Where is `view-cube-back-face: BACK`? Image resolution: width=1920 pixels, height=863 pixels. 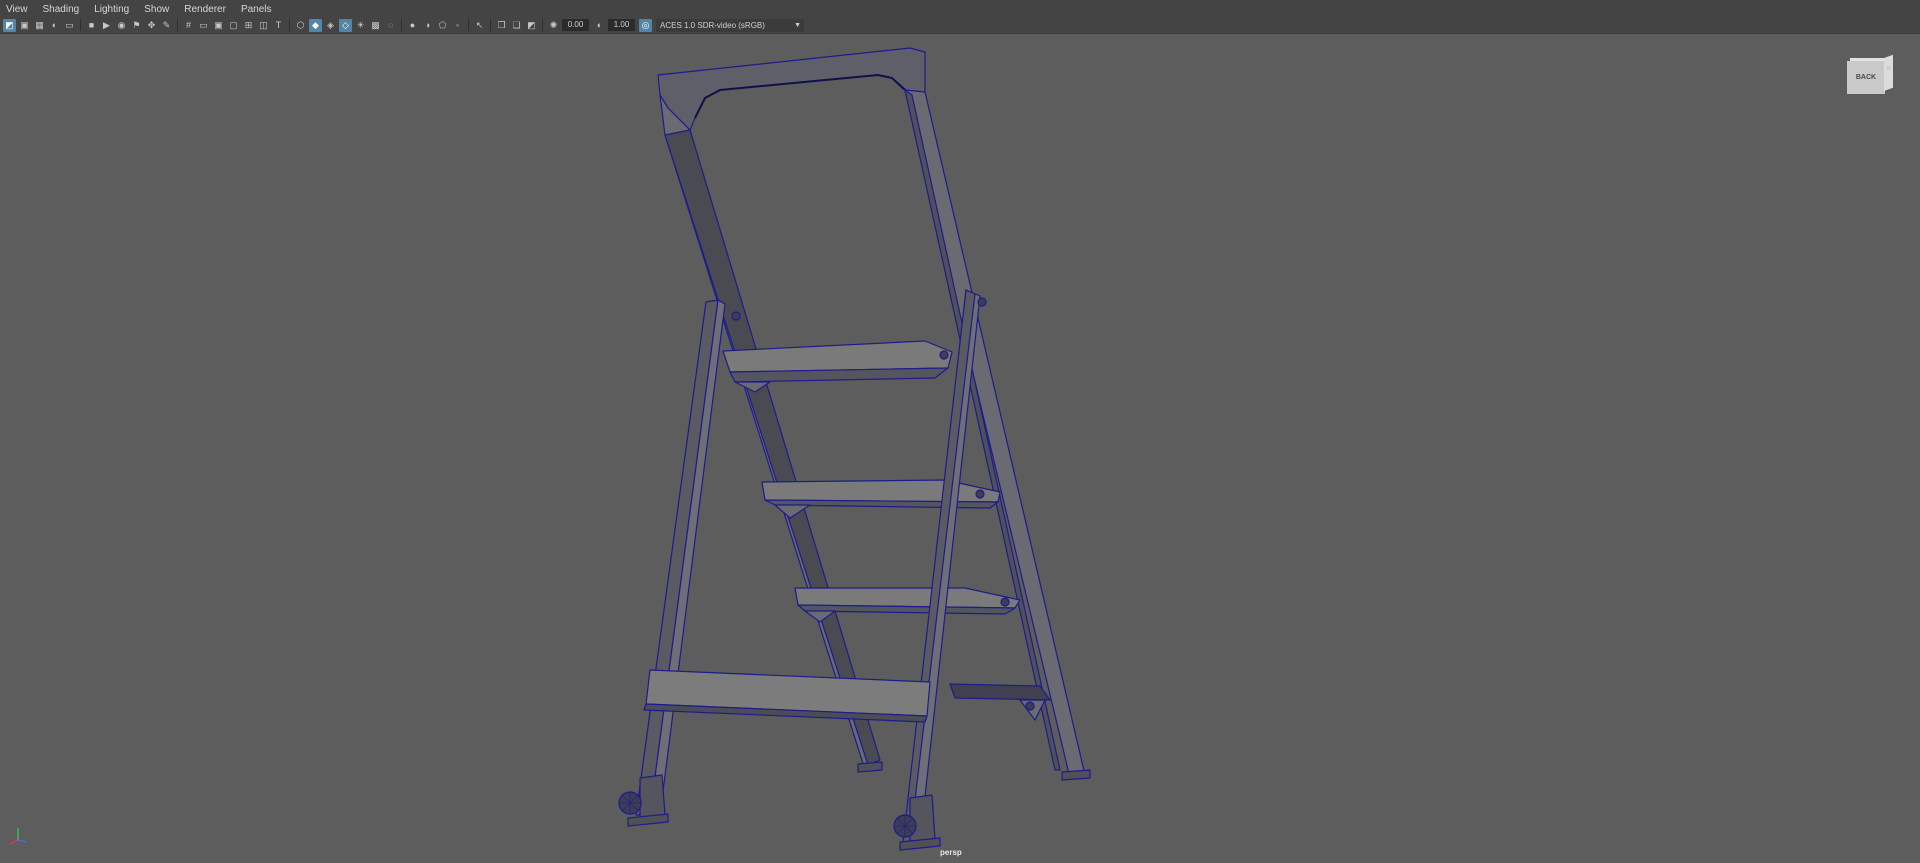
view-cube-back-face: BACK is located at coordinates (1866, 77).